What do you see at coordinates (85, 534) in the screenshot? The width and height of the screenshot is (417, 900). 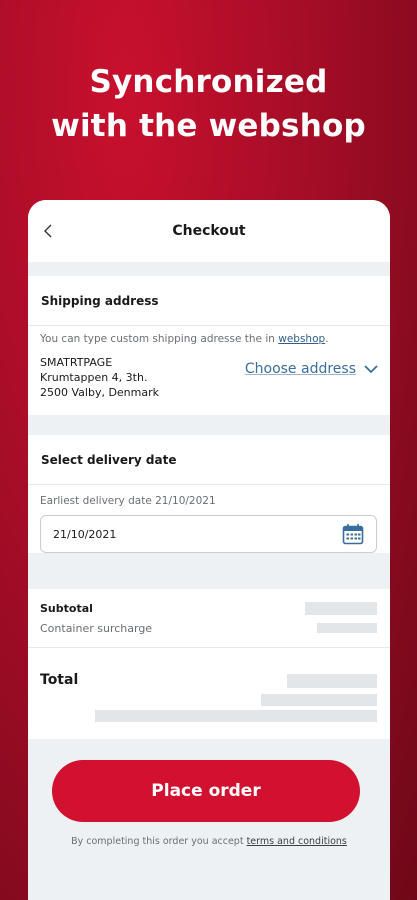 I see `delivery-date-value: 21/10/2021` at bounding box center [85, 534].